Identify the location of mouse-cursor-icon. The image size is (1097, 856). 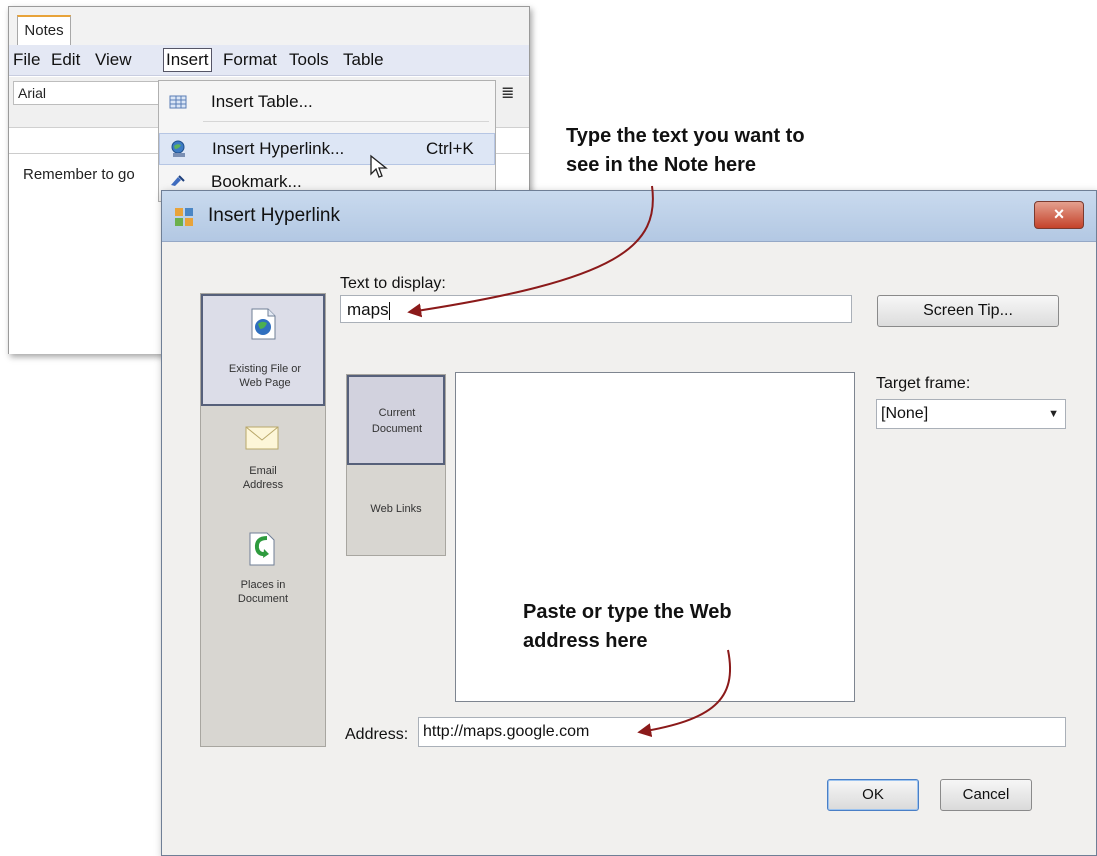
(379, 166).